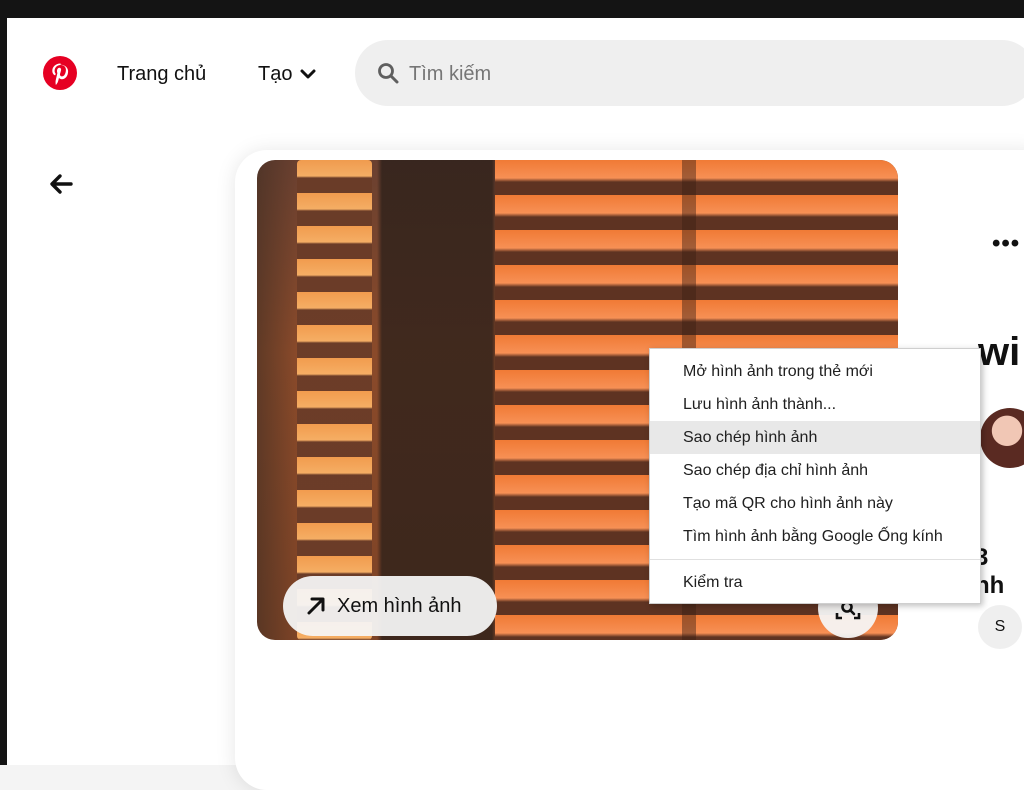 Image resolution: width=1024 pixels, height=790 pixels. I want to click on more-icon: •••, so click(1006, 244).